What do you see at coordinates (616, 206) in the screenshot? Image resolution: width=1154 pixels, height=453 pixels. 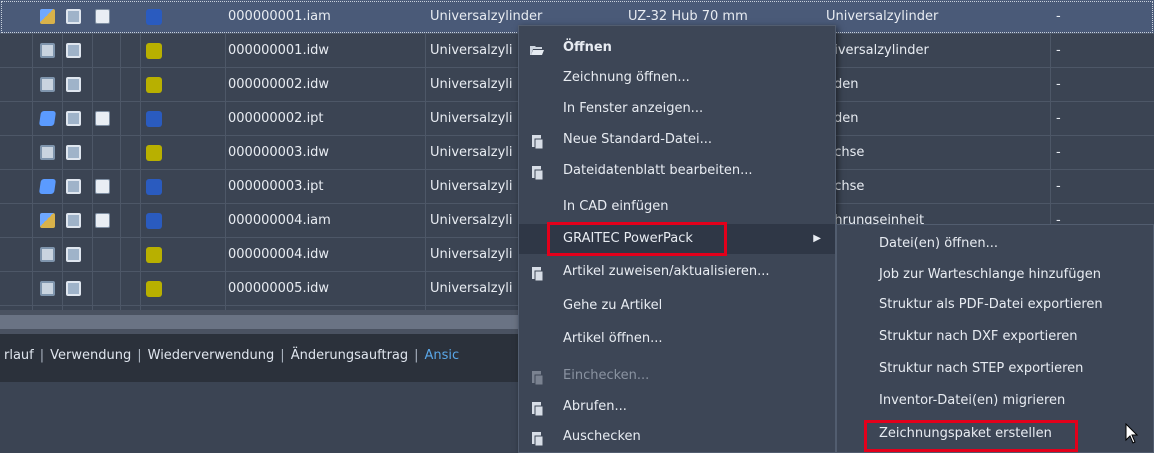 I see `context-menu-item-label: In CAD einfügen` at bounding box center [616, 206].